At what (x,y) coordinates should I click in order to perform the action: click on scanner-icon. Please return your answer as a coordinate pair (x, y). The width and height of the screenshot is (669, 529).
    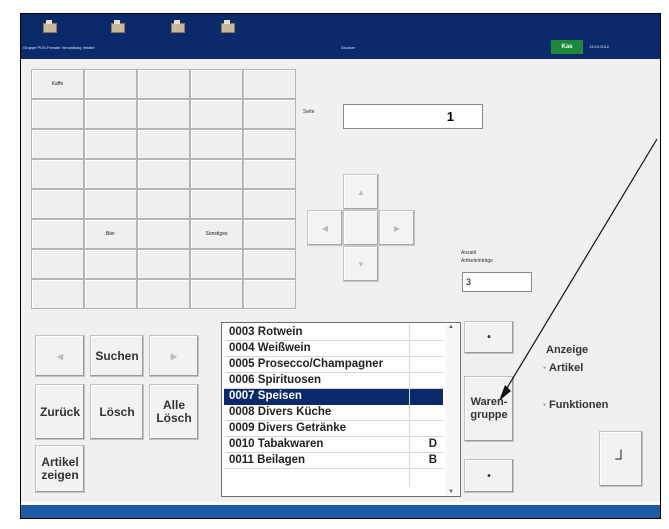
    Looking at the image, I should click on (227, 27).